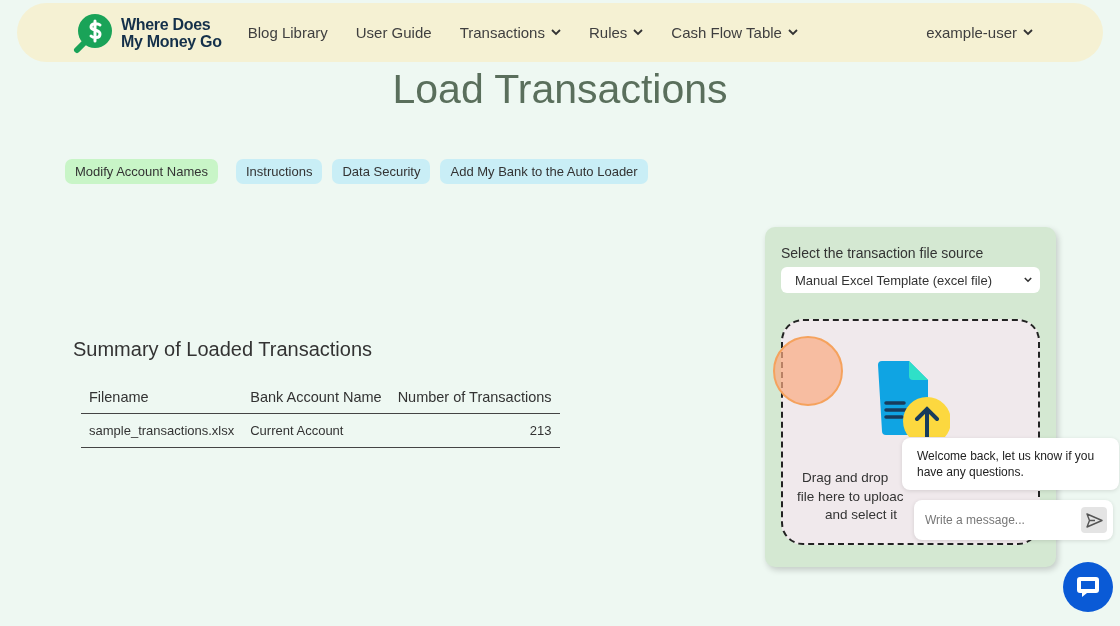  Describe the element at coordinates (560, 89) in the screenshot. I see `page-title: Load Transactions` at that location.